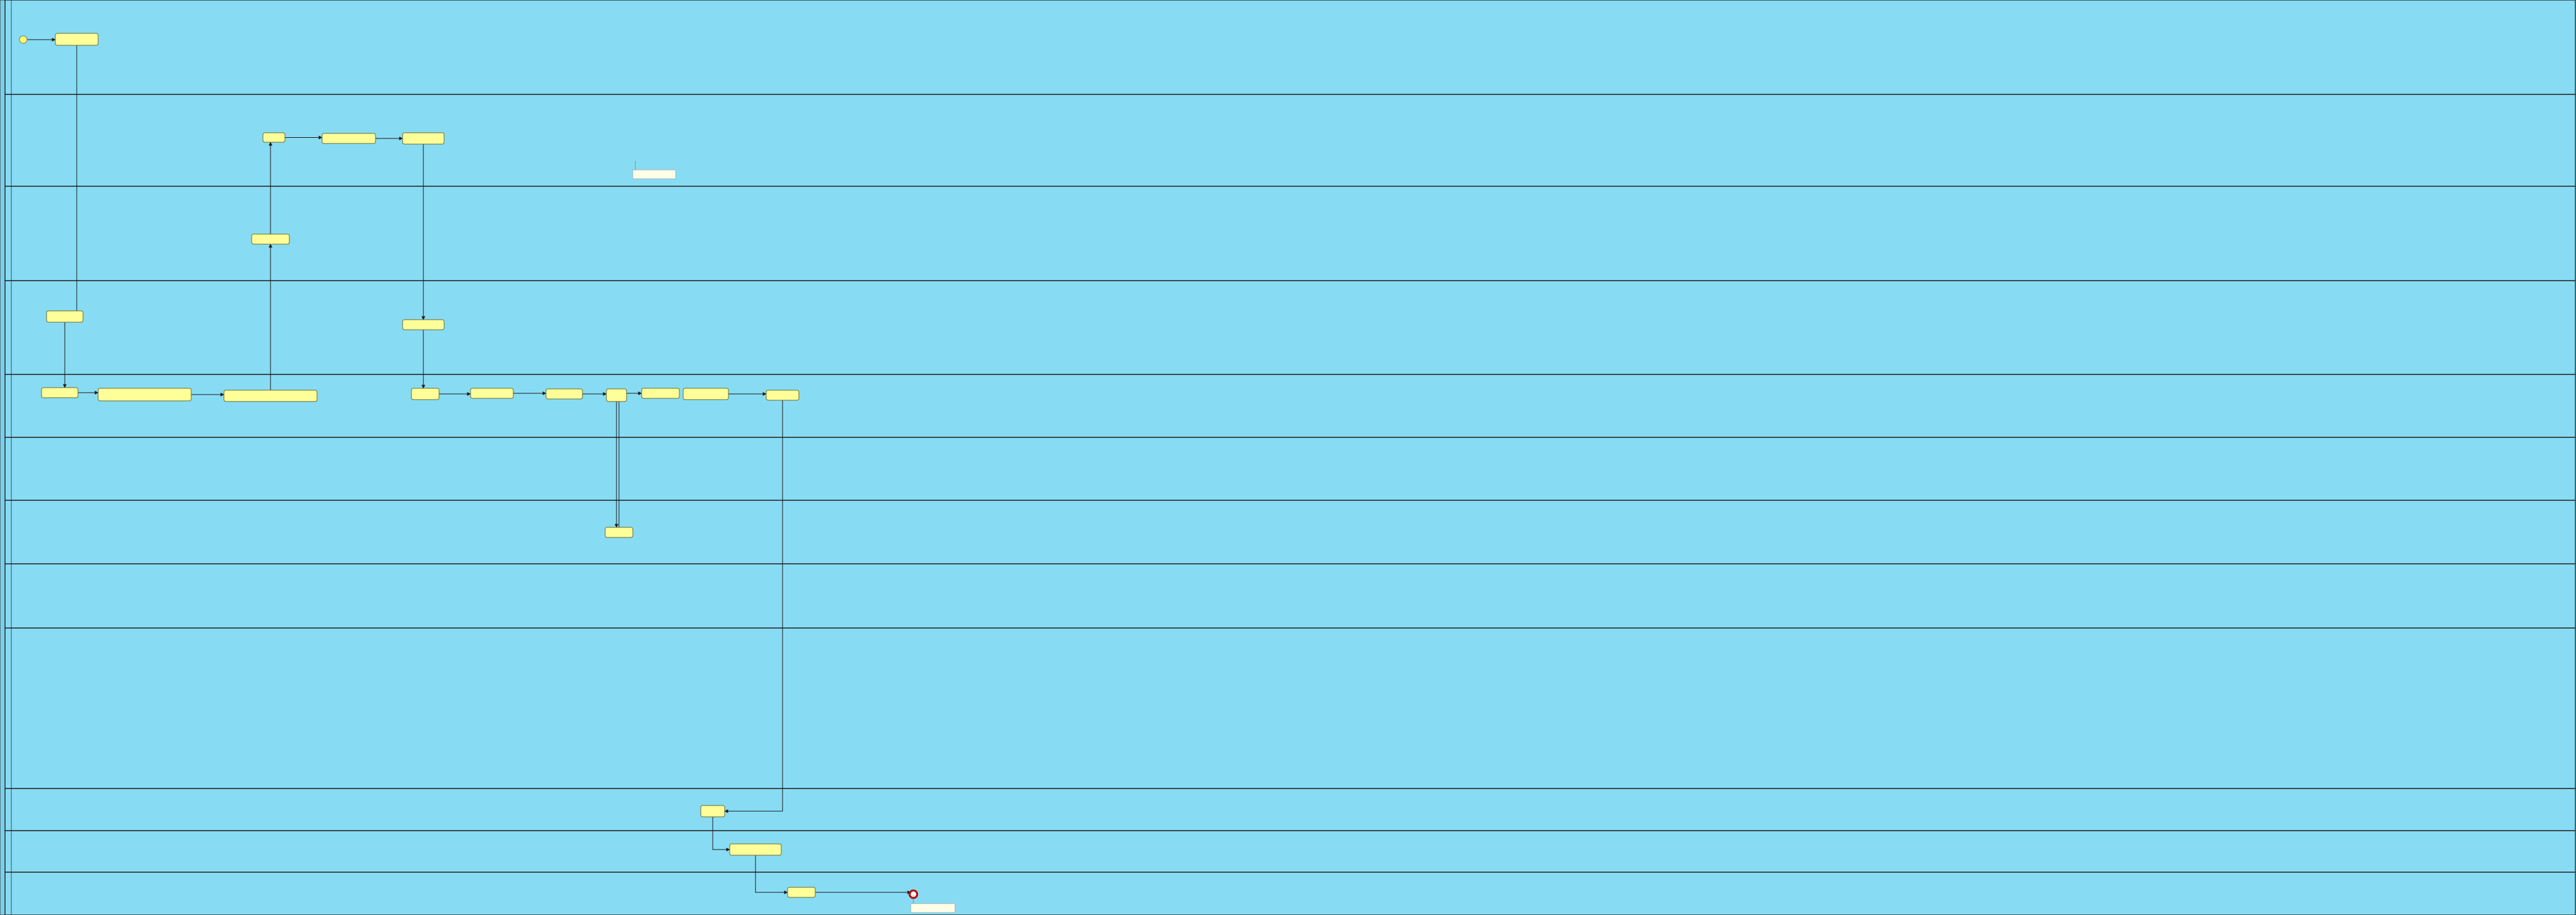 This screenshot has height=915, width=2576. Describe the element at coordinates (1290, 851) in the screenshot. I see `swimlane-l11` at that location.